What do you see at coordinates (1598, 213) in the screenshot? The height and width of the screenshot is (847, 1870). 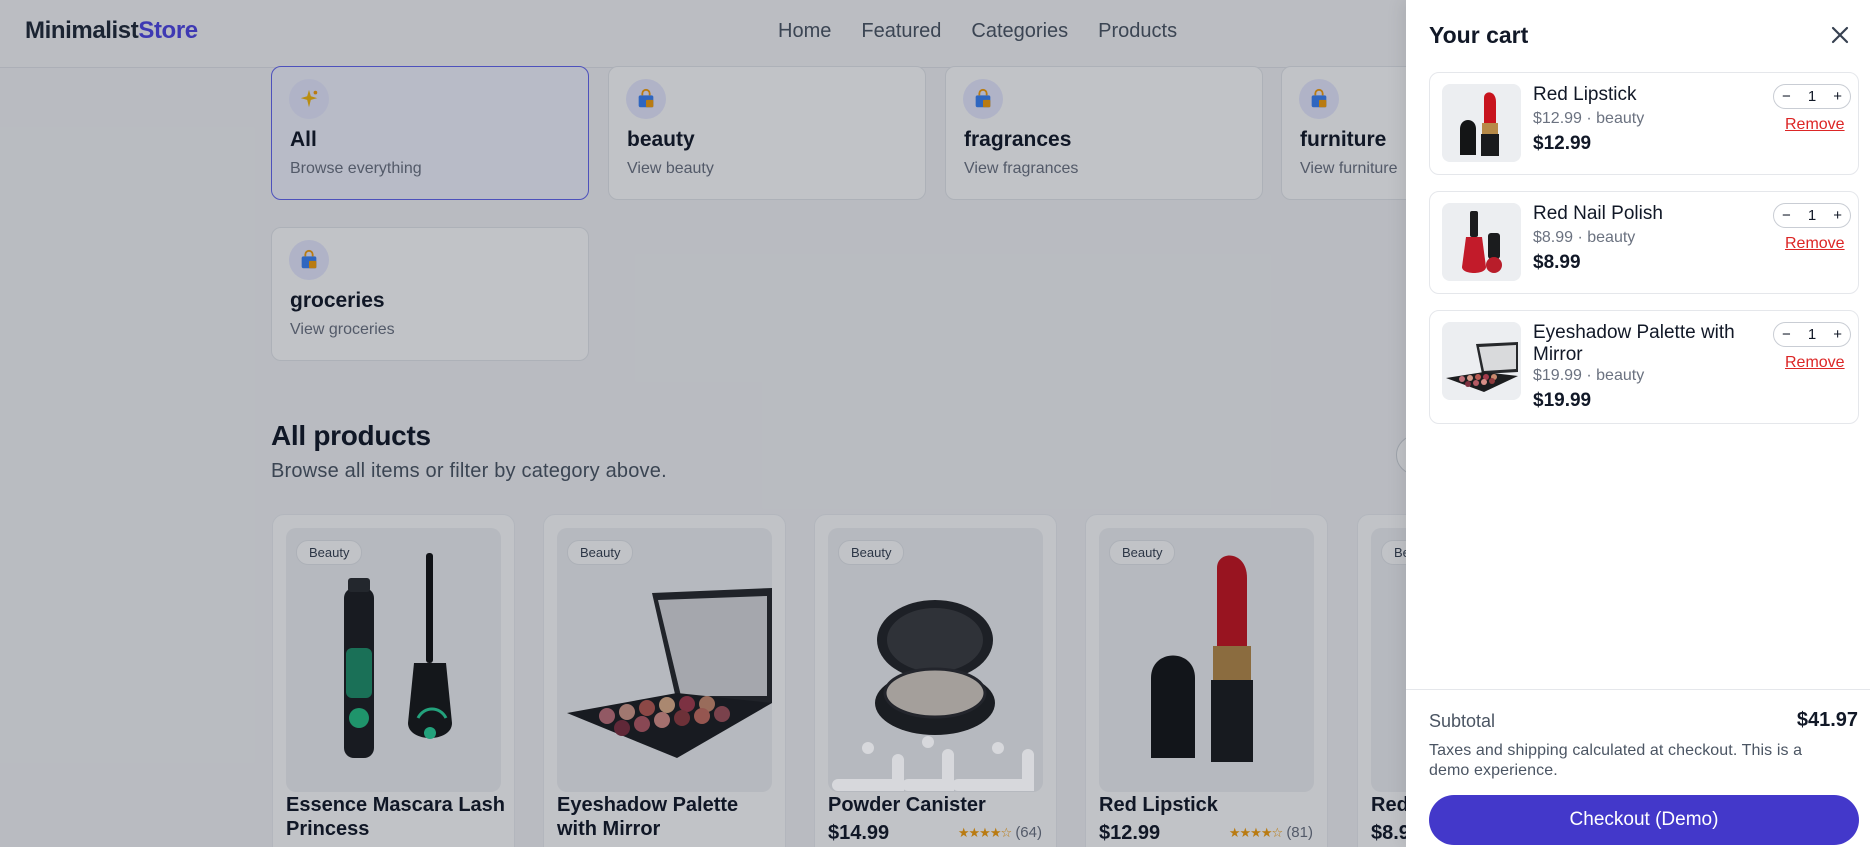 I see `cart-item-name: Red Nail Polish` at bounding box center [1598, 213].